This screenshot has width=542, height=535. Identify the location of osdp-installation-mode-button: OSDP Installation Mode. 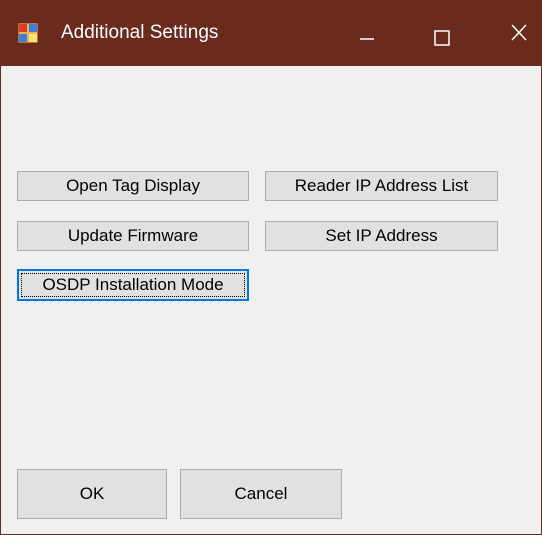
(133, 285).